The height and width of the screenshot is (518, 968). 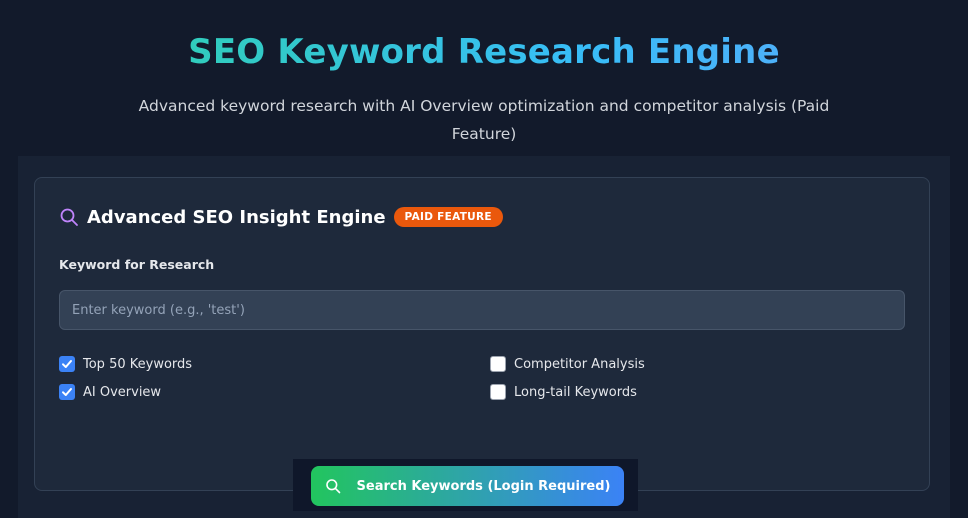 I want to click on option-long-tail-keywords: Long-tail Keywords, so click(x=563, y=392).